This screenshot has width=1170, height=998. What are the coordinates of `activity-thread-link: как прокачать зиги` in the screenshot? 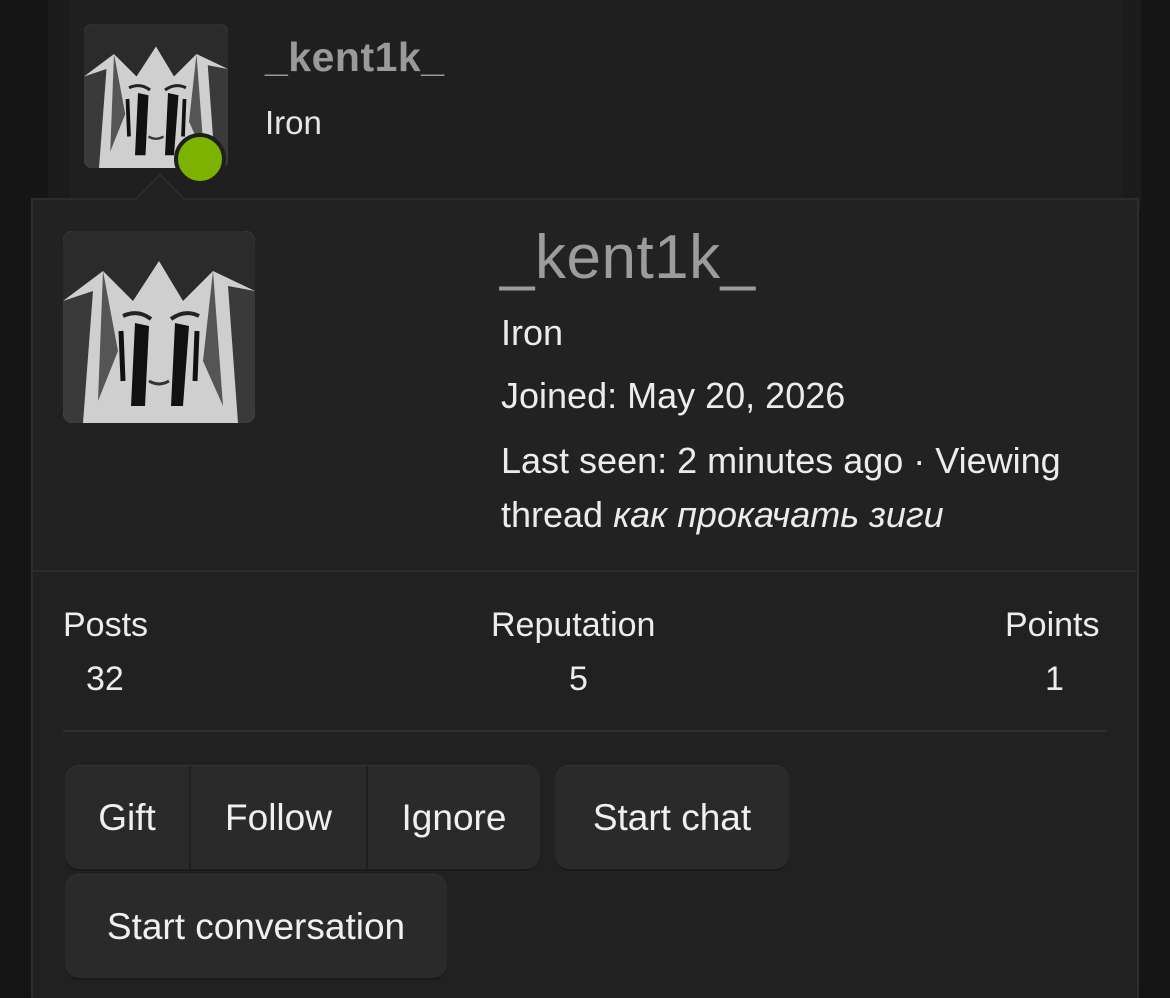 It's located at (778, 514).